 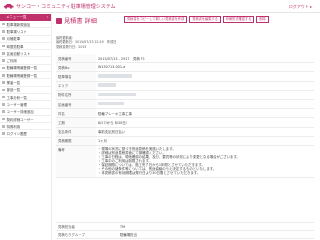 I want to click on sidebar-item-label: 業者一覧, so click(x=13, y=83).